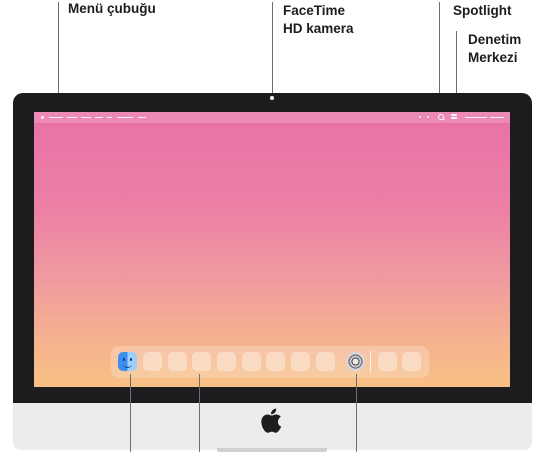  I want to click on dock, so click(270, 362).